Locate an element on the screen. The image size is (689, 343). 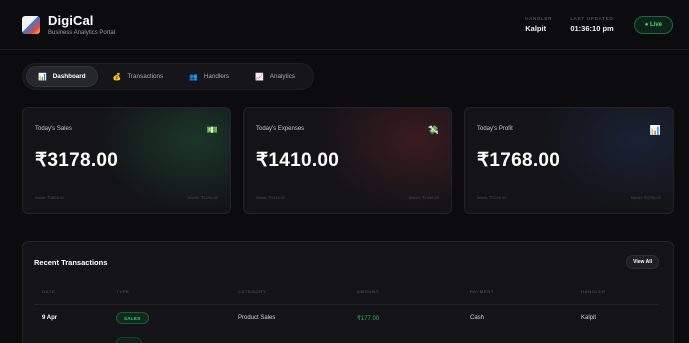
bar-chart-icon: 📊 is located at coordinates (655, 130).